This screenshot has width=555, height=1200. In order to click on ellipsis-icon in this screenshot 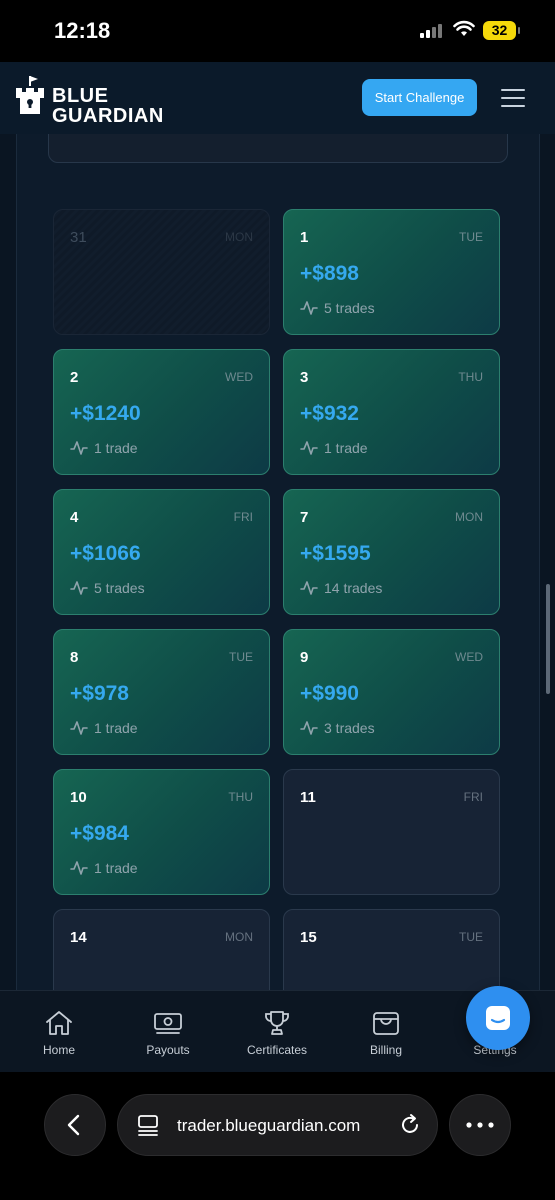, I will do `click(480, 1125)`.